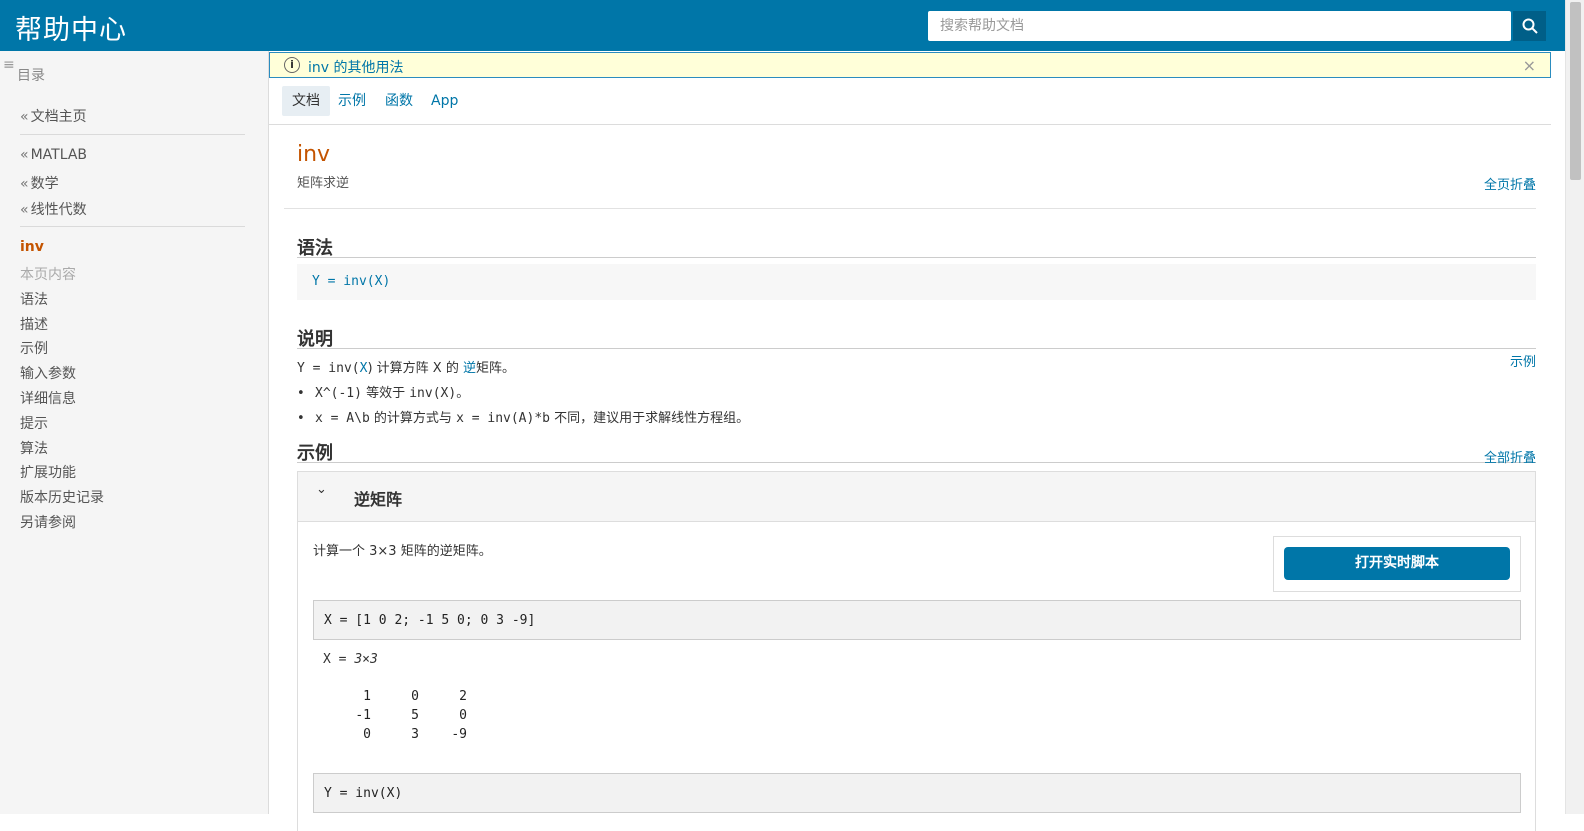 The height and width of the screenshot is (831, 1584). Describe the element at coordinates (1574, 407) in the screenshot. I see `page-scrollbar` at that location.